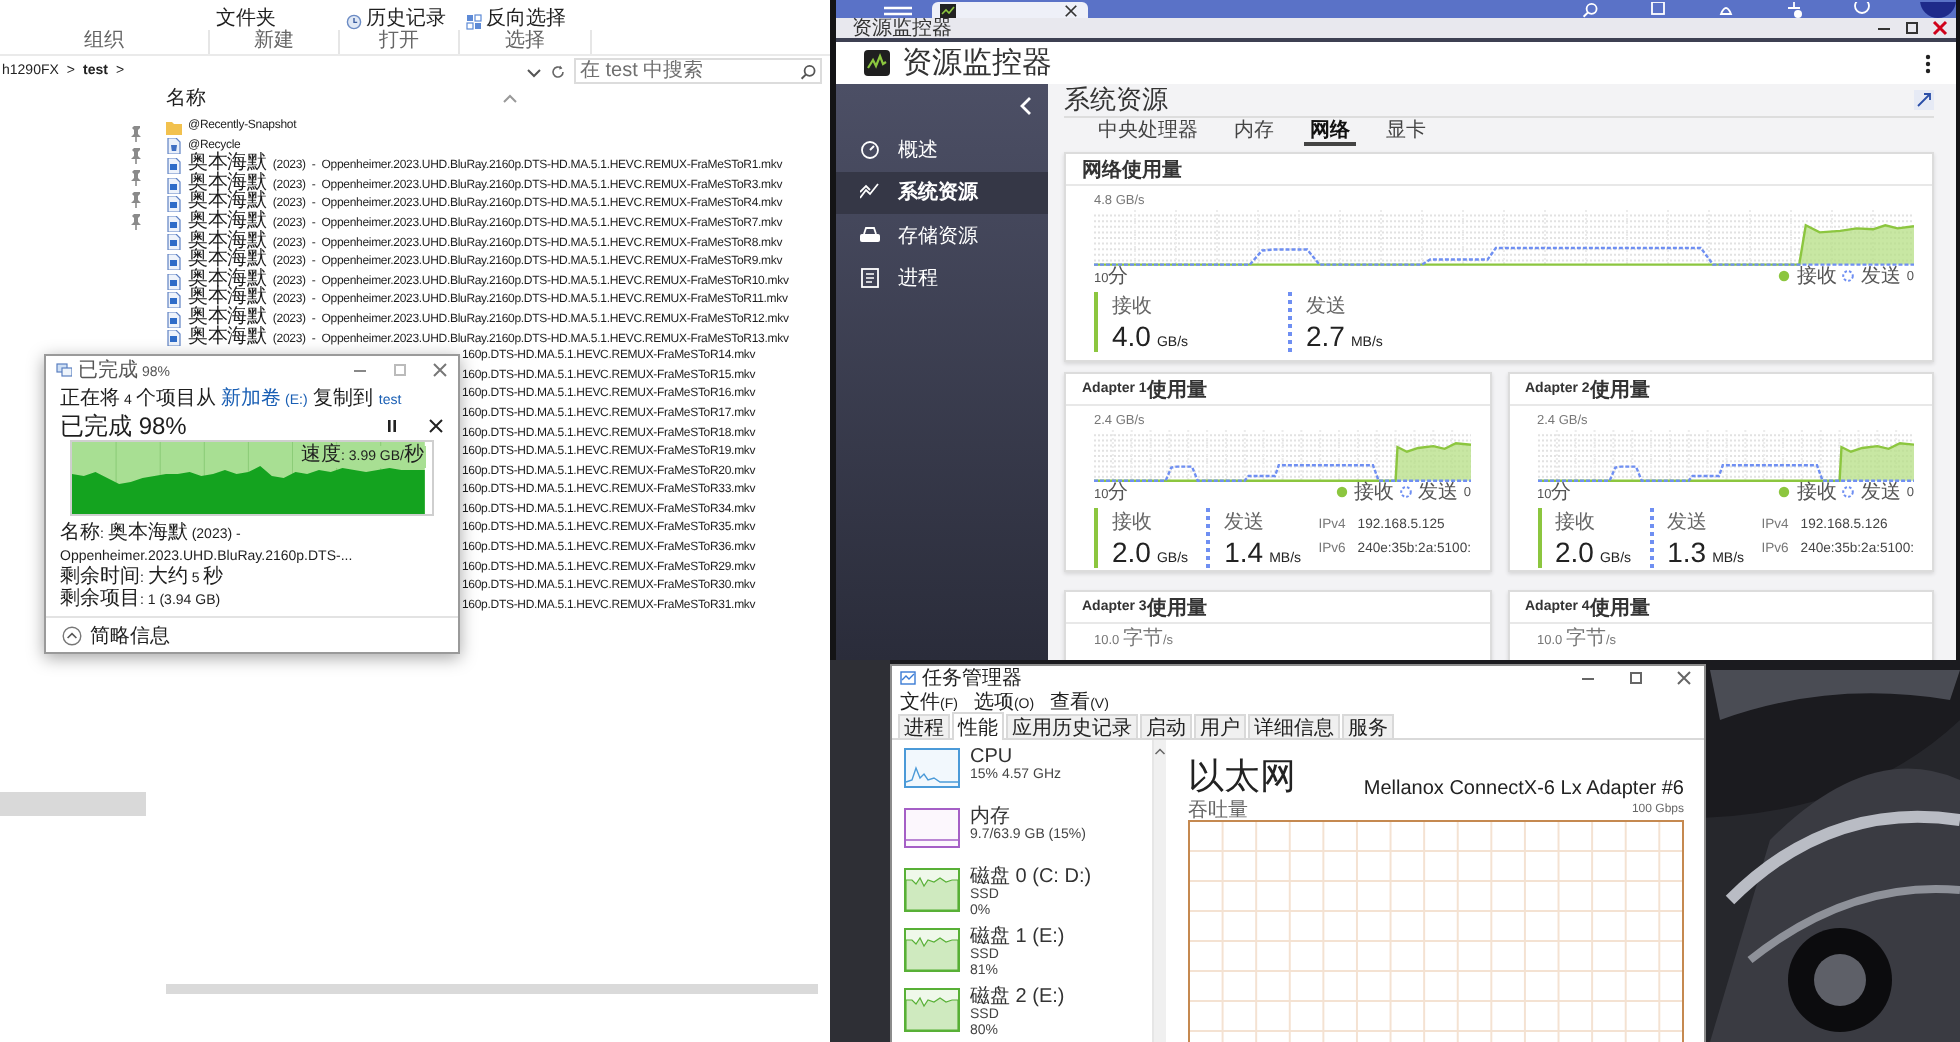 The height and width of the screenshot is (1042, 1960). Describe the element at coordinates (72, 635) in the screenshot. I see `collapse-icon` at that location.